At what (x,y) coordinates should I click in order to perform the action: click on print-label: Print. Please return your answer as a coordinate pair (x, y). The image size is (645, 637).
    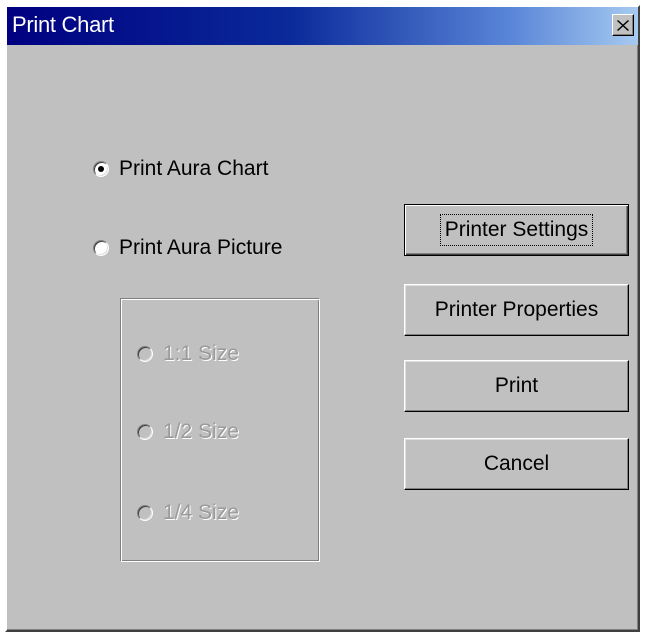
    Looking at the image, I should click on (516, 385).